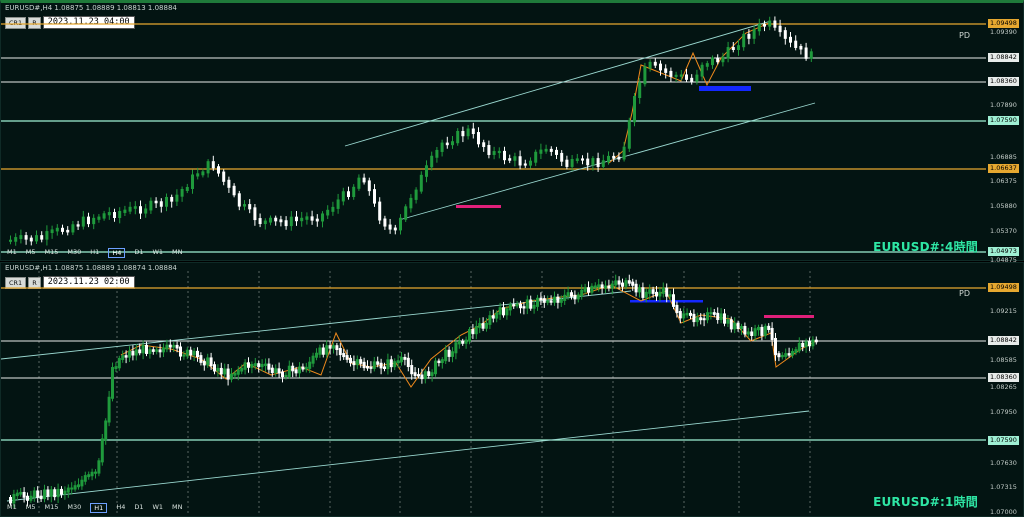  Describe the element at coordinates (1003, 287) in the screenshot. I see `price-label: 1.09498` at that location.